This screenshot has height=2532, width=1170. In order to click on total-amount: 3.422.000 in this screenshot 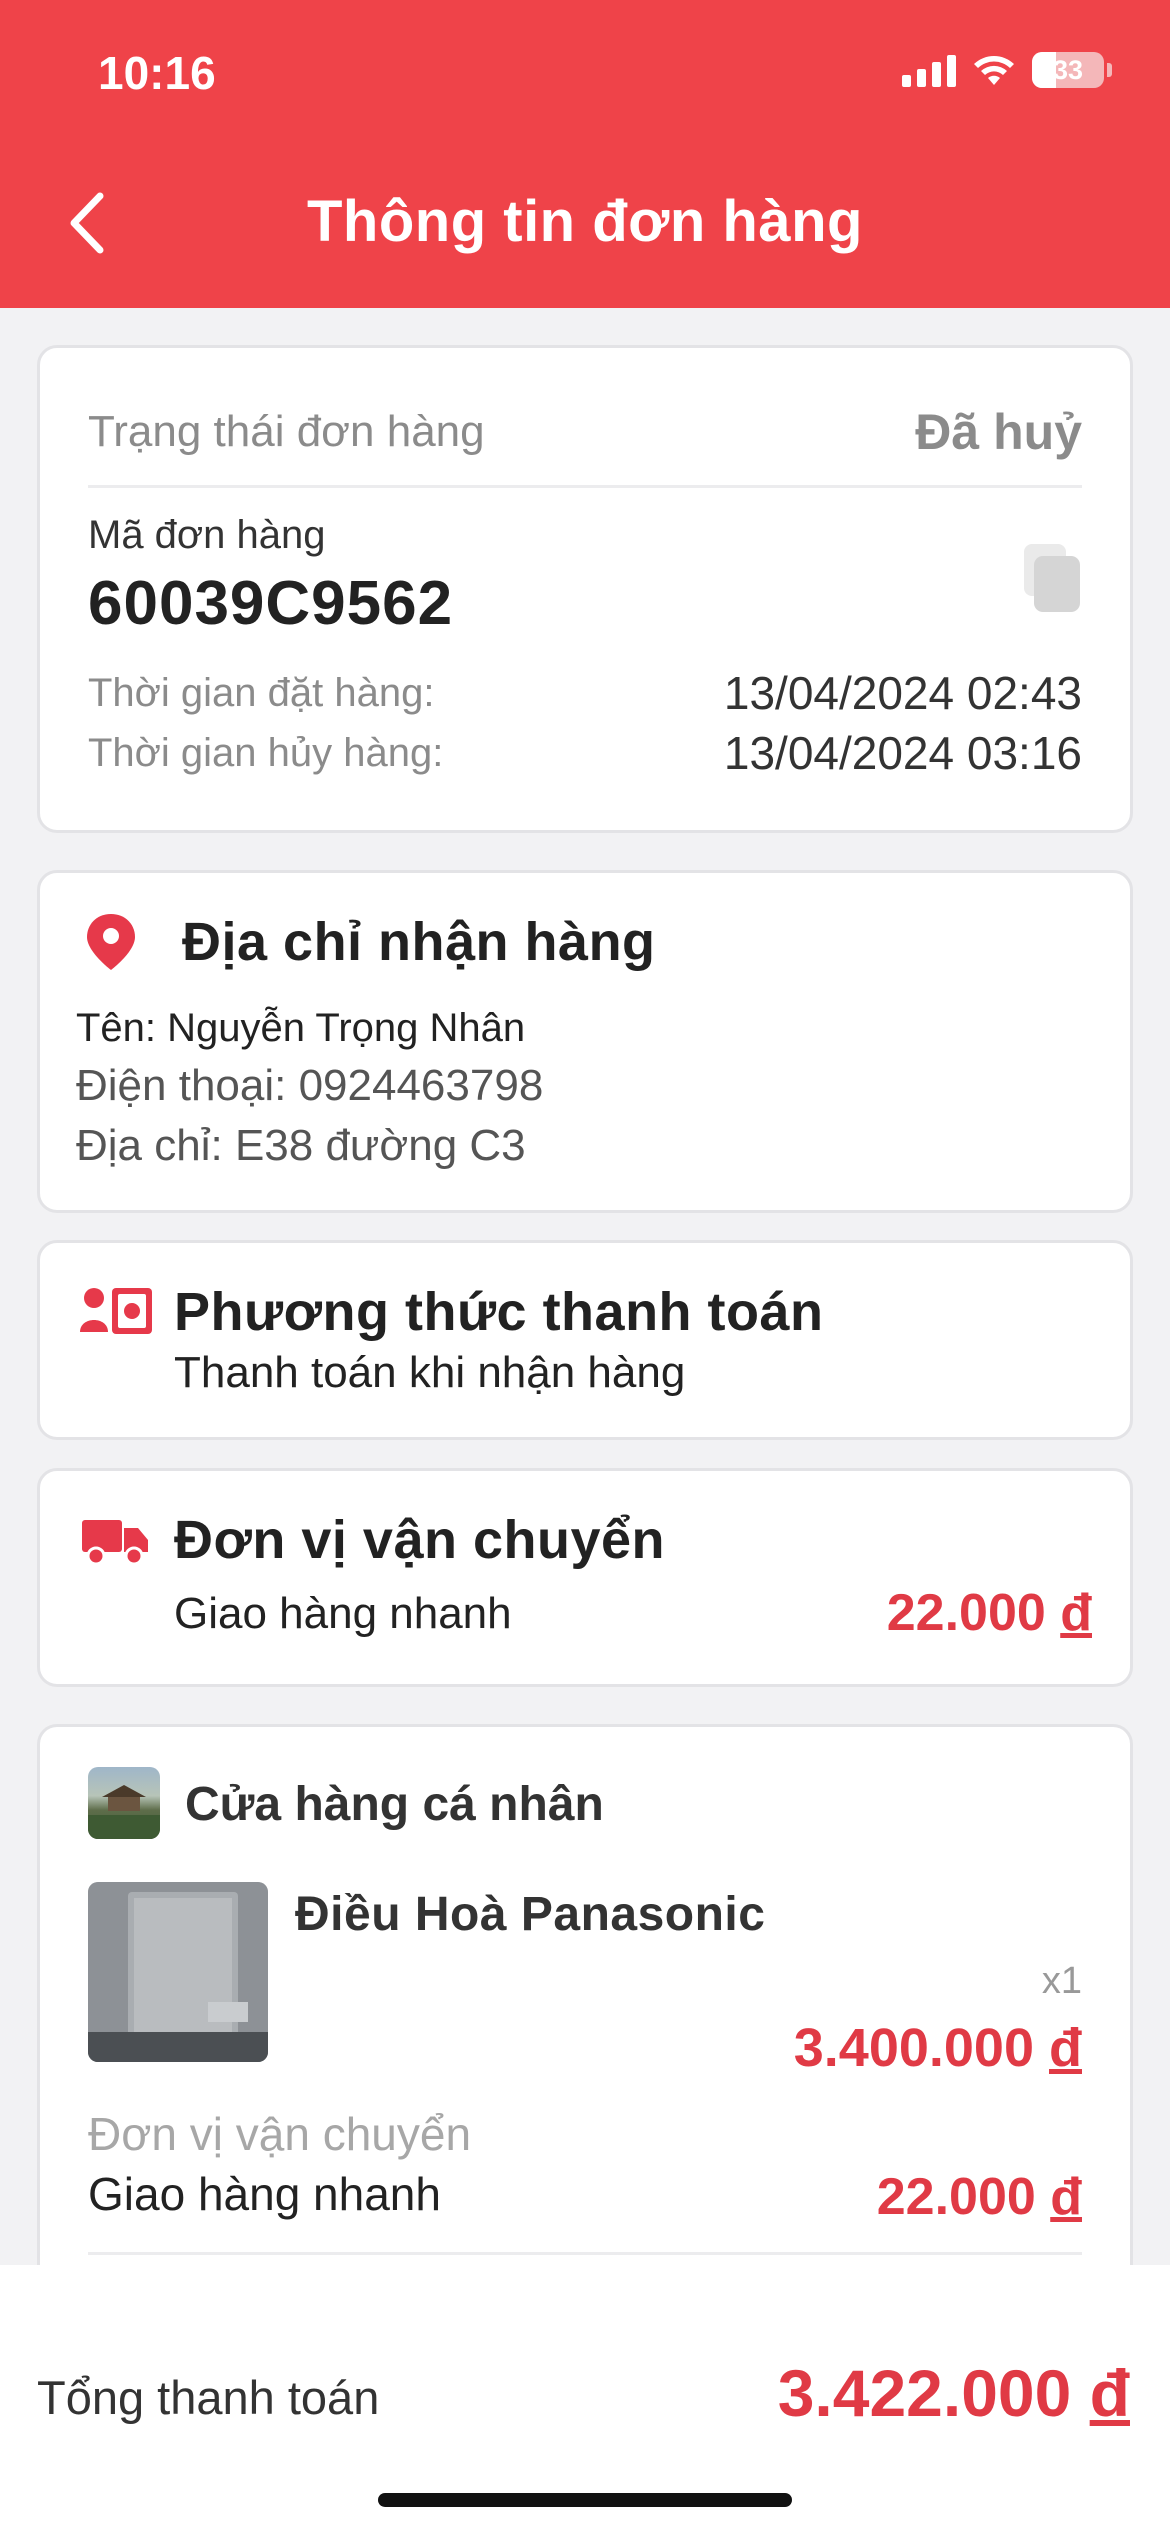, I will do `click(924, 2393)`.